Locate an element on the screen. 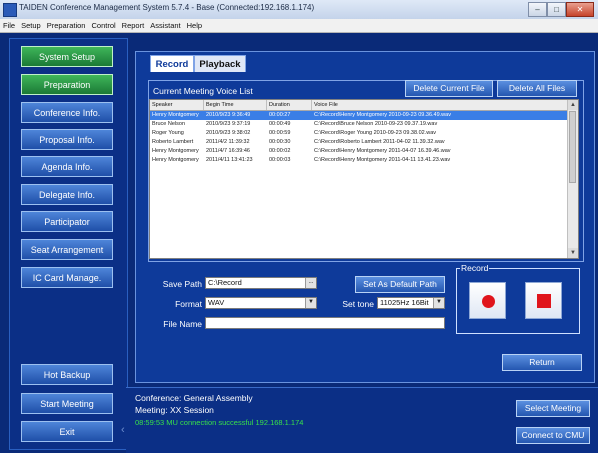 Image resolution: width=598 pixels, height=453 pixels. cell-duration: 00:00:30 is located at coordinates (280, 142).